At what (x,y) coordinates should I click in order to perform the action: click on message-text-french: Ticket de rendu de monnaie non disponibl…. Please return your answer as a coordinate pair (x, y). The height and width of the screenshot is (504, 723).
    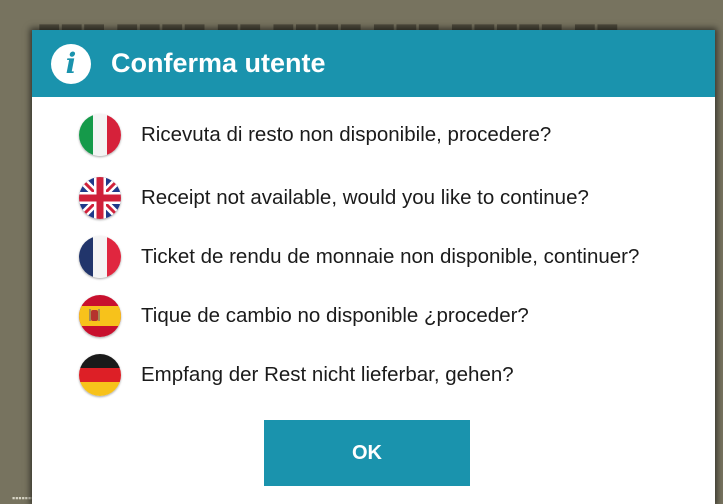
    Looking at the image, I should click on (390, 256).